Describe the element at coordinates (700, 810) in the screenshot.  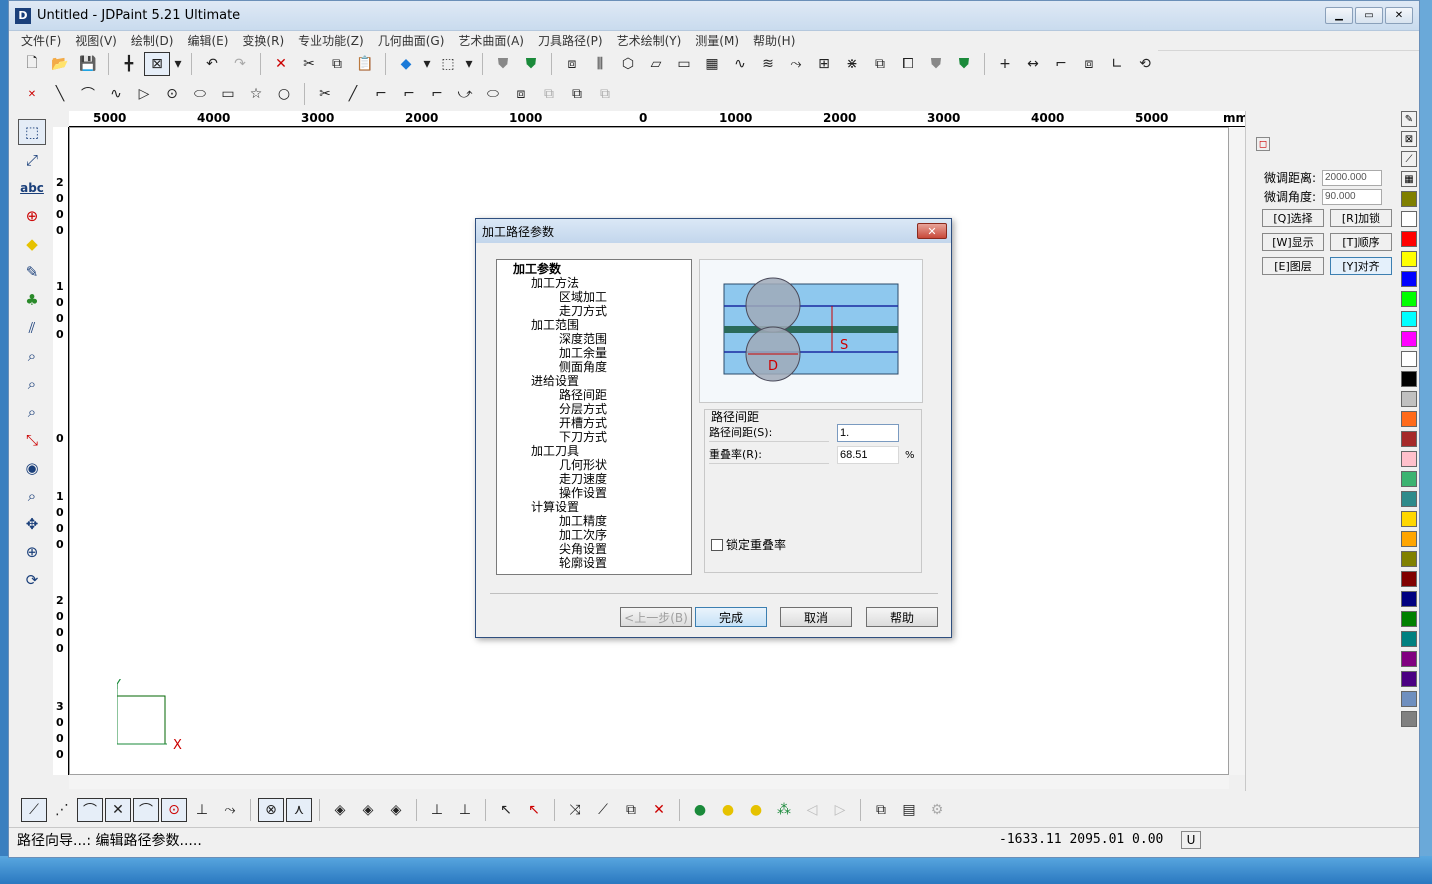
I see `light-green-icon: ●` at that location.